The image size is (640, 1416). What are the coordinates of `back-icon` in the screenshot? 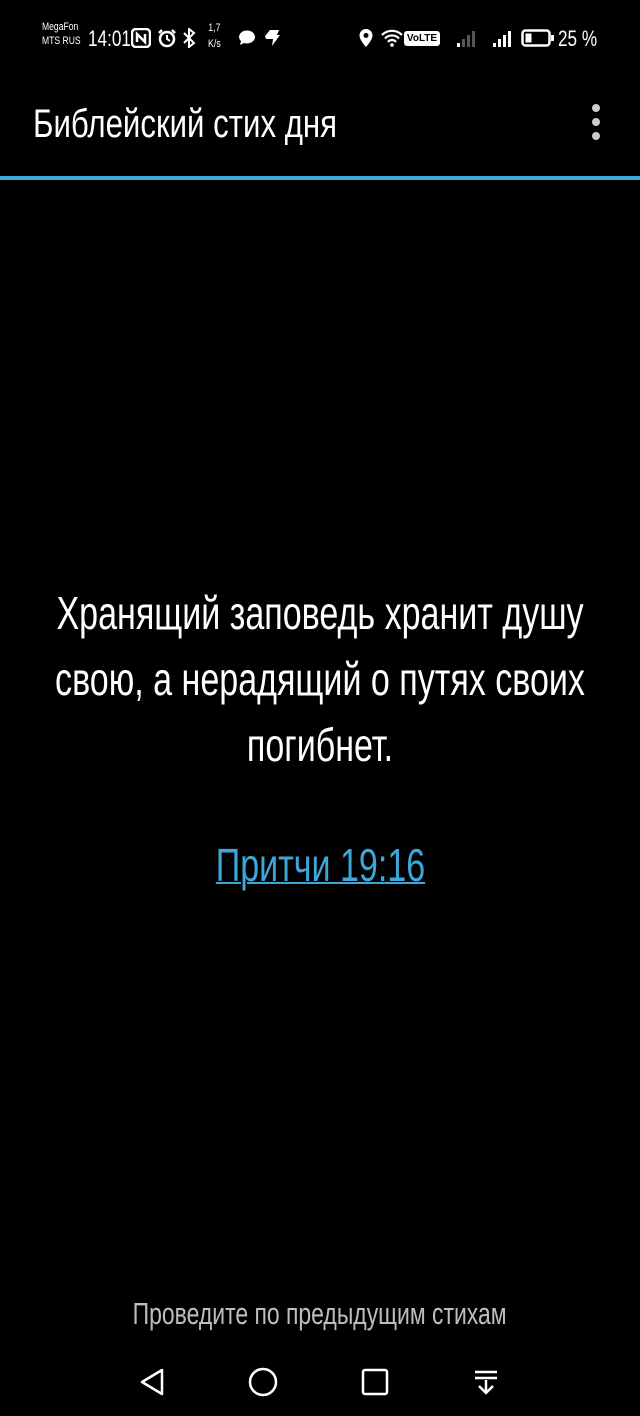 It's located at (152, 1382).